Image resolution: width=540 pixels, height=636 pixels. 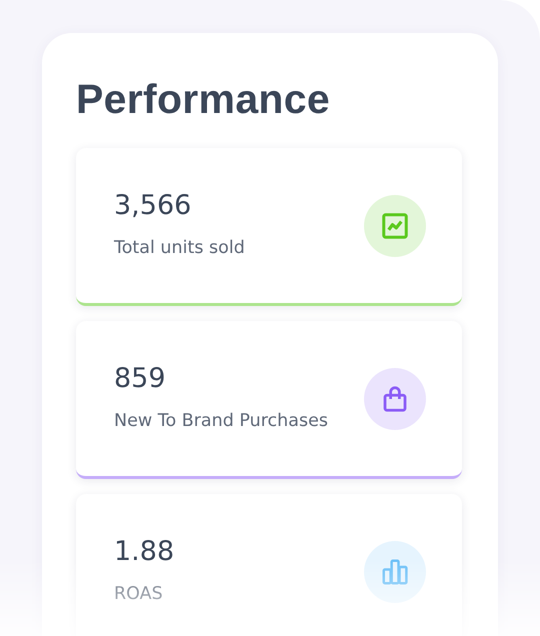 I want to click on stat-label: Total units sold, so click(x=179, y=248).